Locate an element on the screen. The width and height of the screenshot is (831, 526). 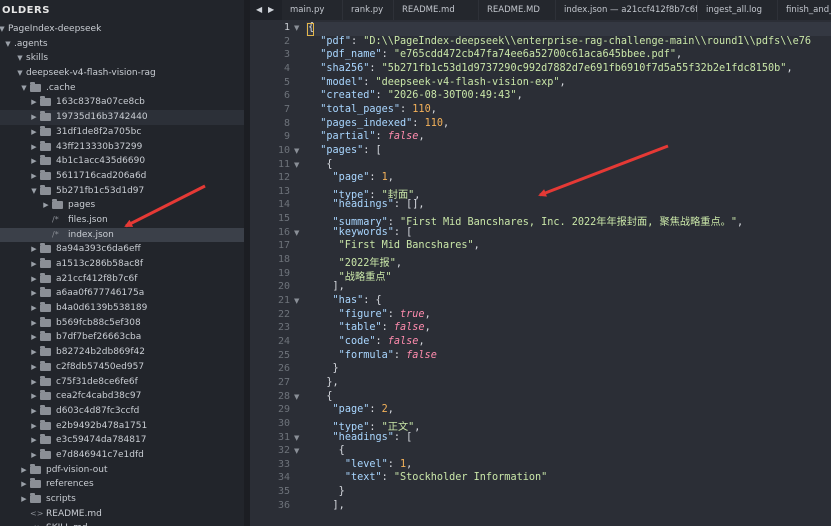
code-line: "level": 1, is located at coordinates (360, 464).